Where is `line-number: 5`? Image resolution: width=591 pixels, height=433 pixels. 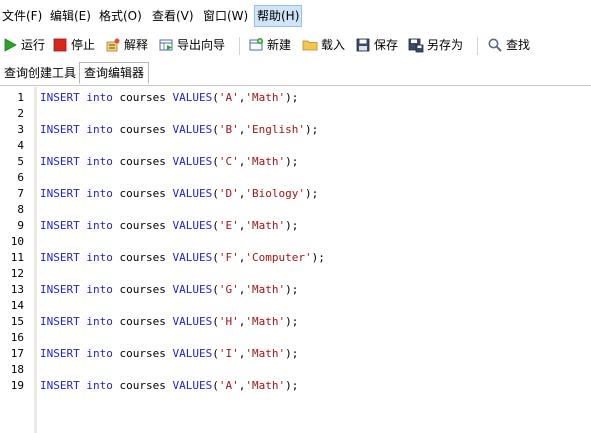
line-number: 5 is located at coordinates (20, 161).